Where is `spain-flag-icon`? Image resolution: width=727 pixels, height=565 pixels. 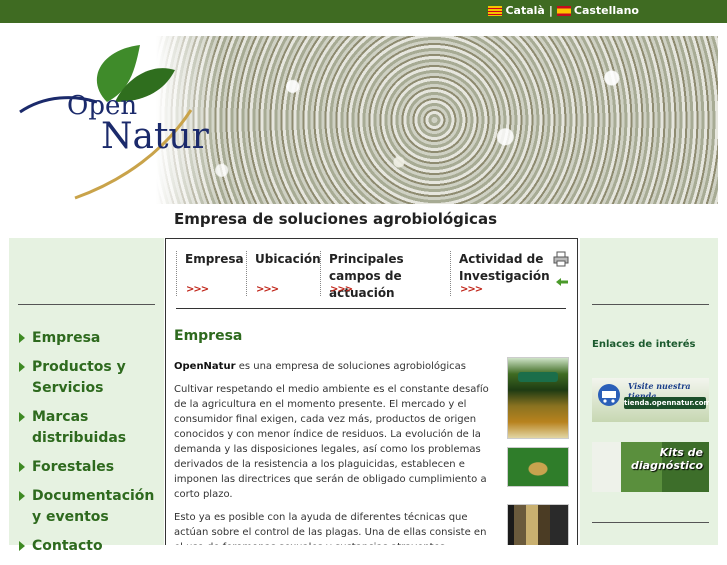 spain-flag-icon is located at coordinates (563, 10).